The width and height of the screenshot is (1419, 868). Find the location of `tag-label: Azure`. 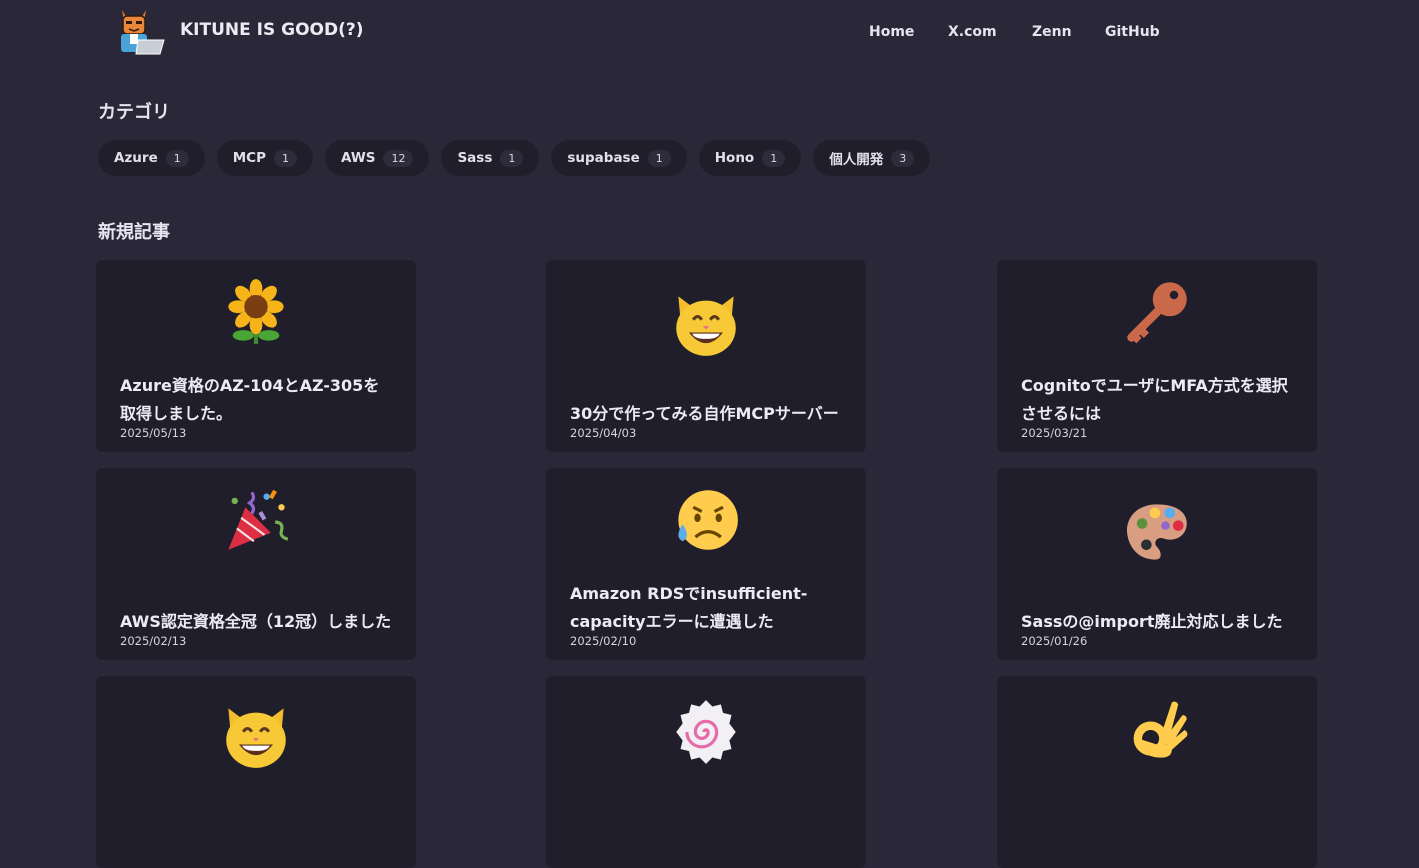

tag-label: Azure is located at coordinates (136, 158).